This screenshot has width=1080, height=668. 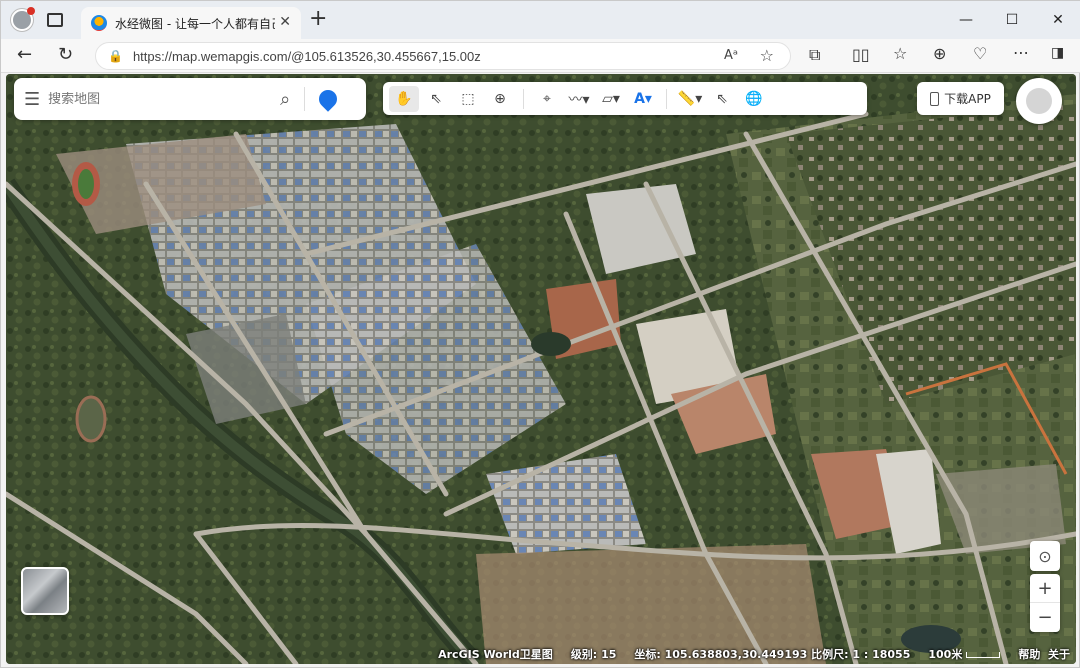 What do you see at coordinates (55, 20) in the screenshot?
I see `tab-actions-icon` at bounding box center [55, 20].